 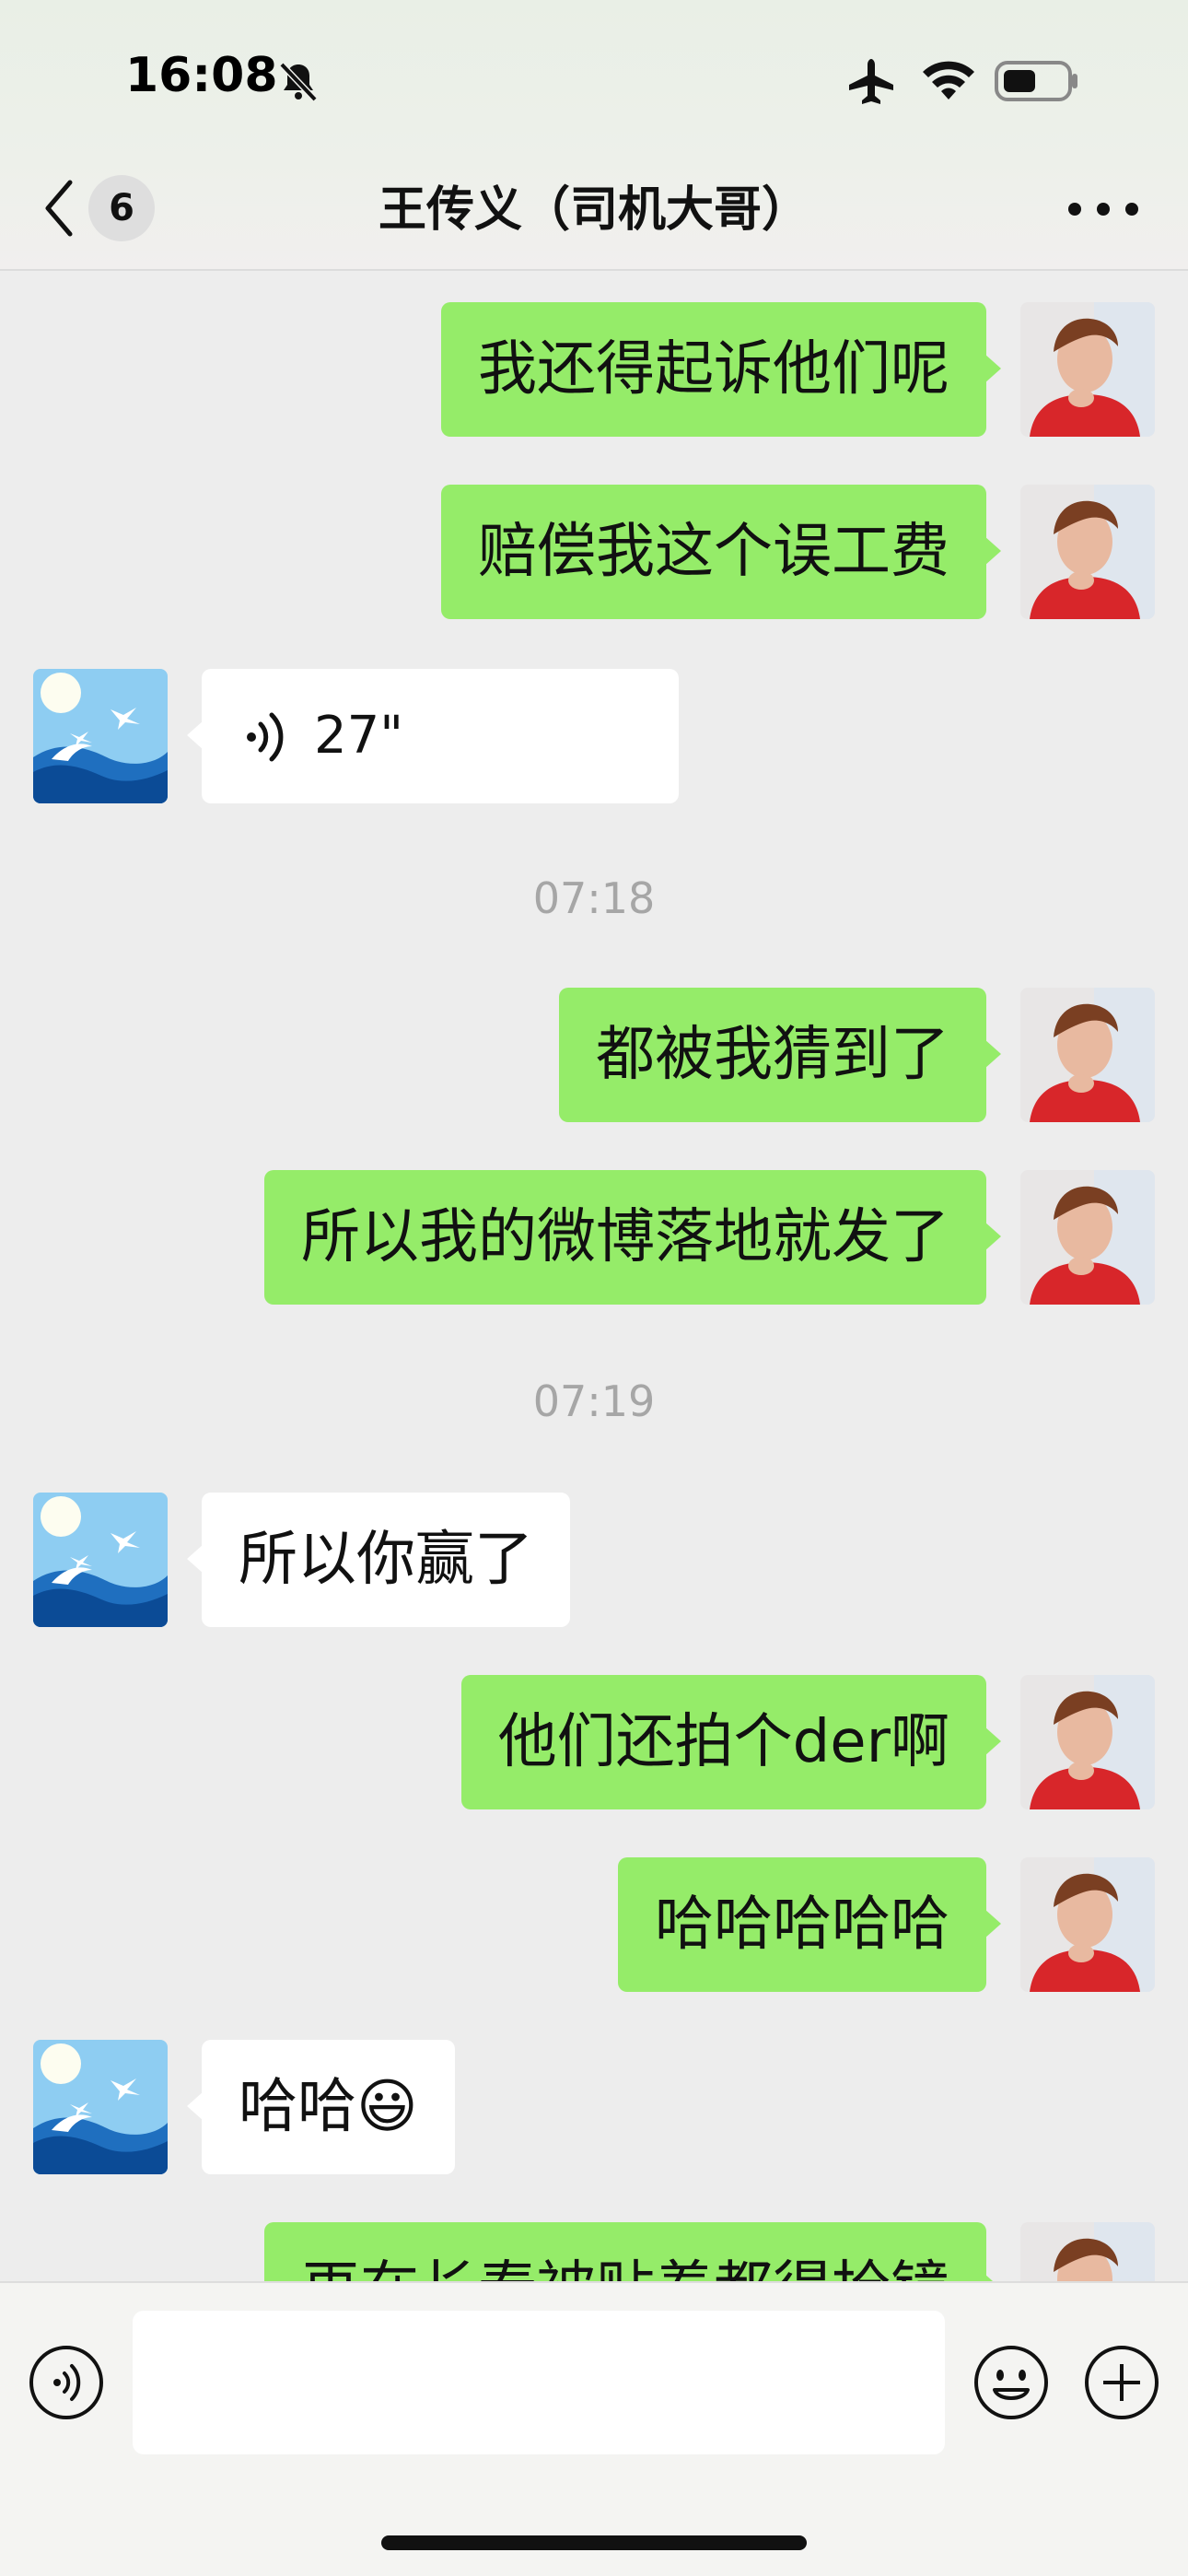 I want to click on message-timestamp: 07:19, so click(x=594, y=1401).